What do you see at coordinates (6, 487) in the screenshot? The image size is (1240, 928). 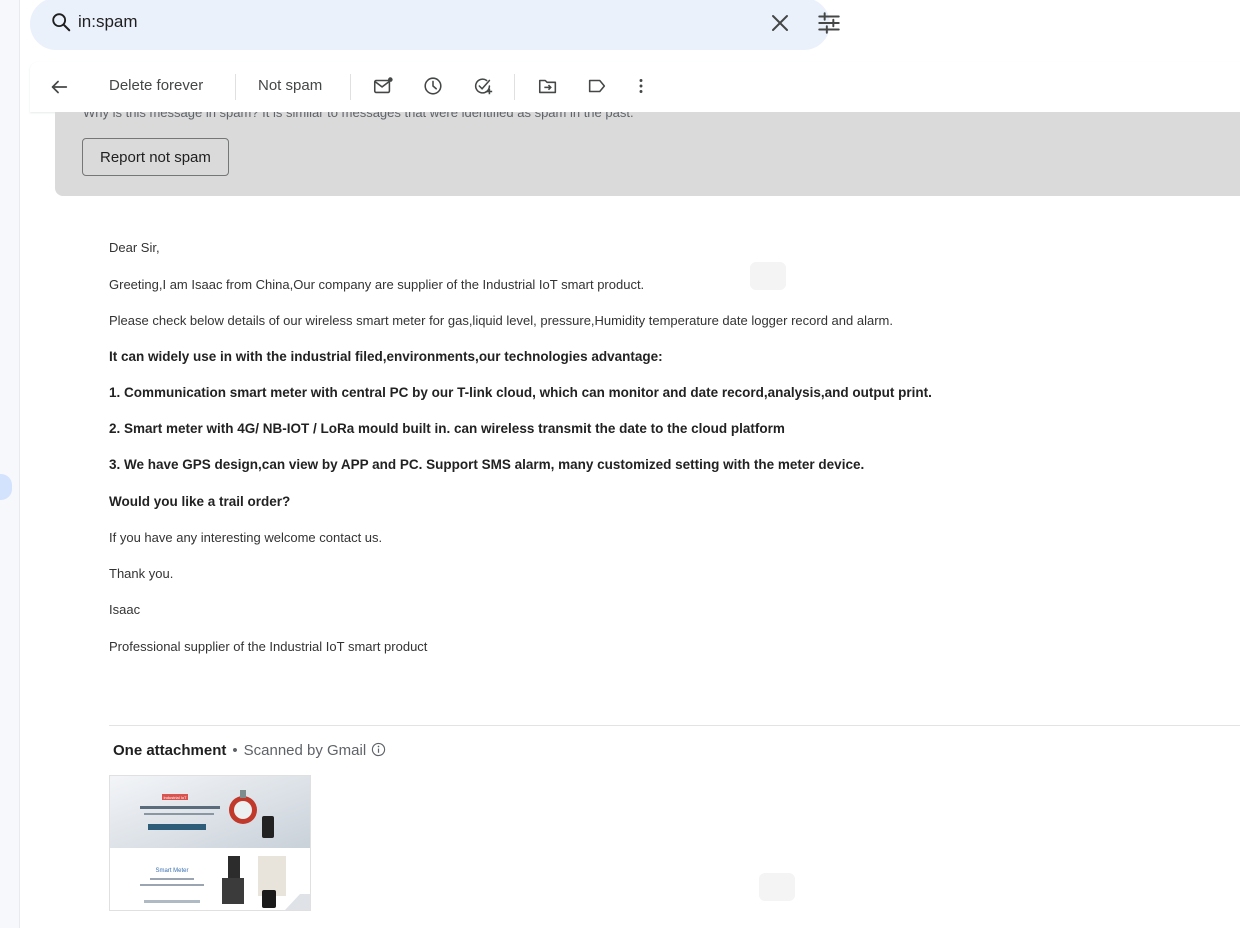 I see `rail-active-indicator` at bounding box center [6, 487].